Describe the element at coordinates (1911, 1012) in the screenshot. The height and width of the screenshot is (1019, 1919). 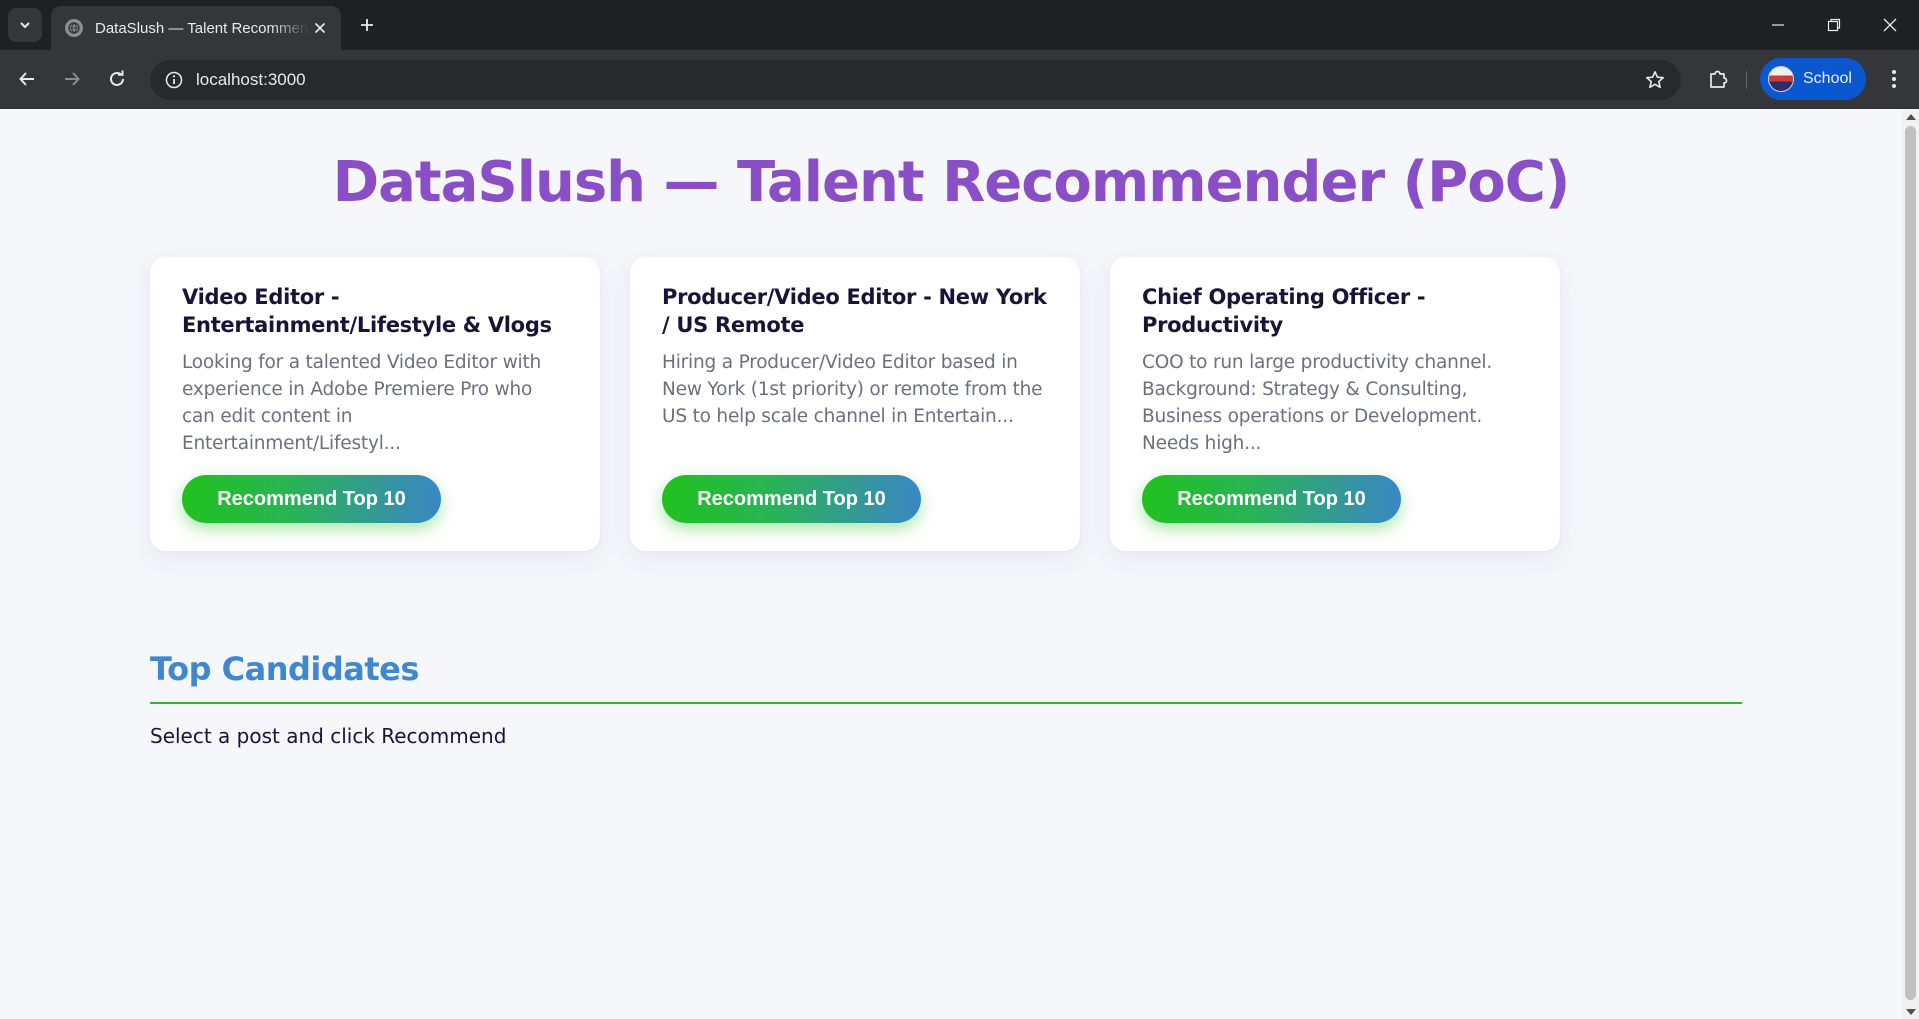
I see `scroll-down-arrow-icon` at that location.